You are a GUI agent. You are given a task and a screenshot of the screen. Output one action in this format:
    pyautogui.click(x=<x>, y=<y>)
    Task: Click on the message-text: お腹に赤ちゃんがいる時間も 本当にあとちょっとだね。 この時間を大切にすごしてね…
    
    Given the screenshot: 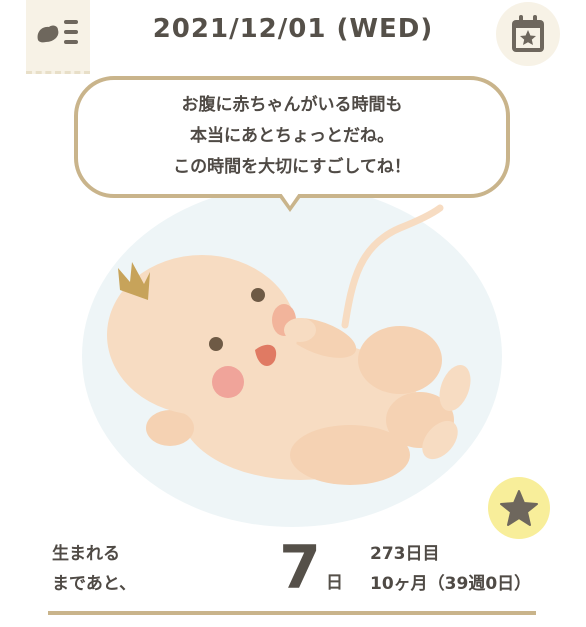 What is the action you would take?
    pyautogui.click(x=292, y=136)
    